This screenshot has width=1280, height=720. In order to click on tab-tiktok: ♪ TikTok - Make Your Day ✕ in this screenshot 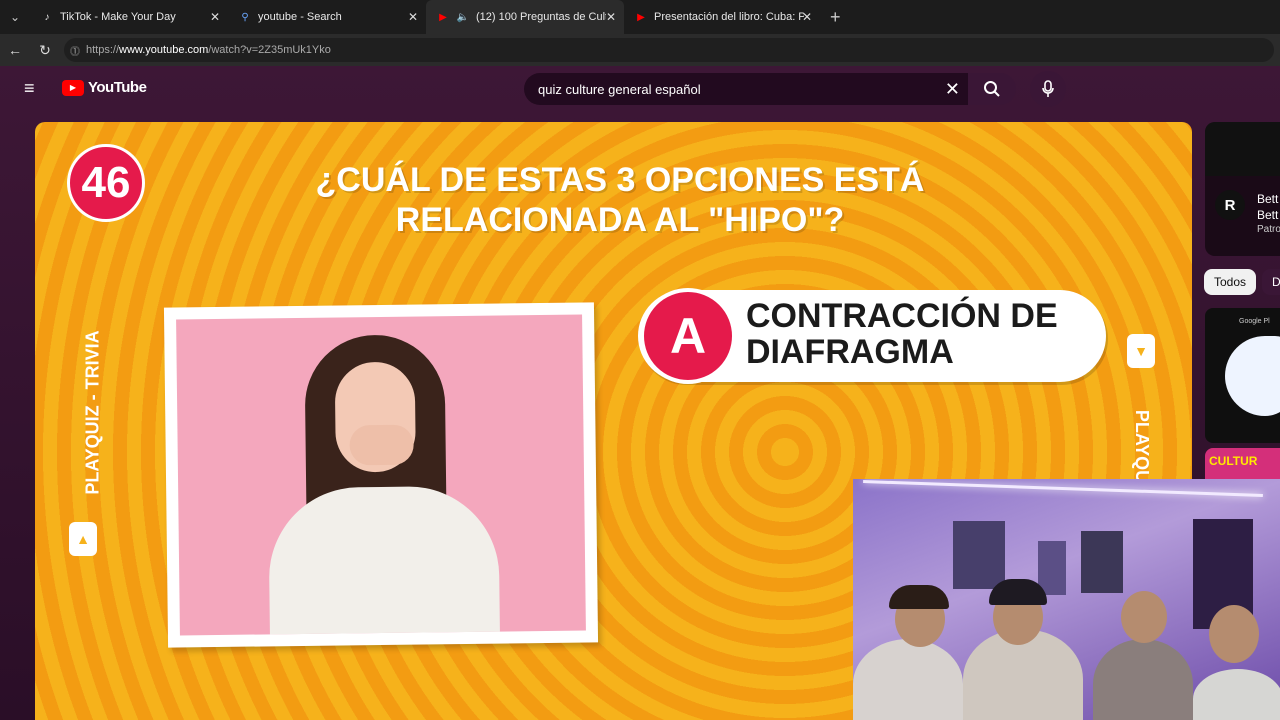, I will do `click(129, 17)`.